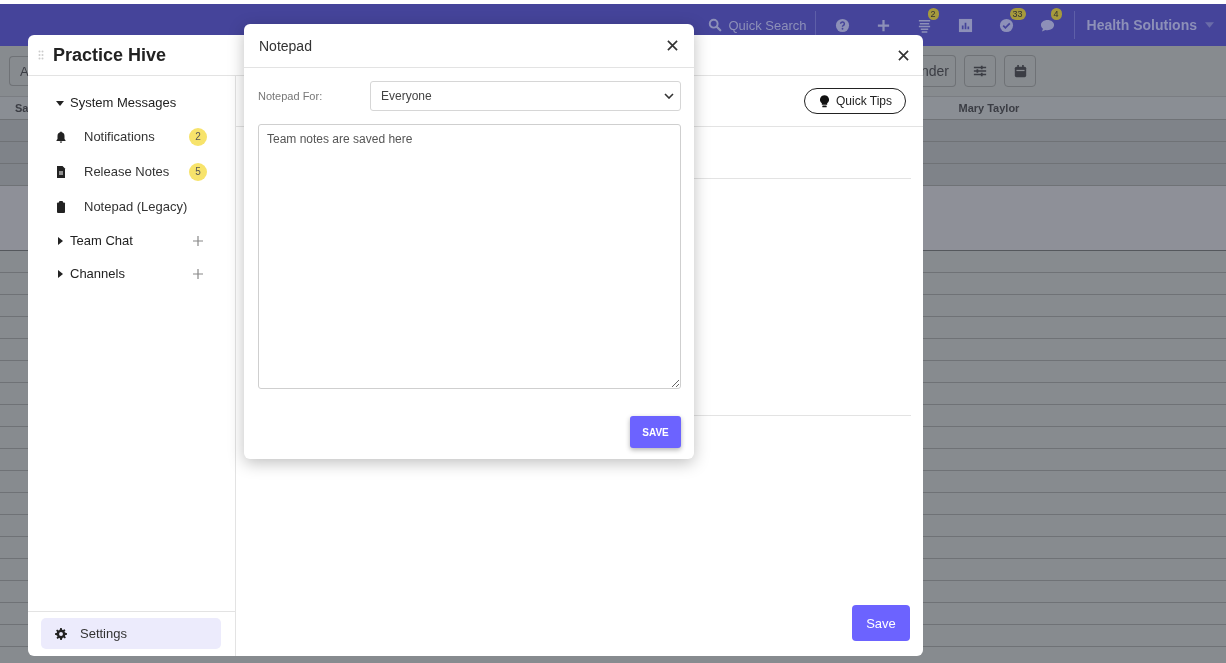  What do you see at coordinates (285, 45) in the screenshot?
I see `dialog-title: Notepad` at bounding box center [285, 45].